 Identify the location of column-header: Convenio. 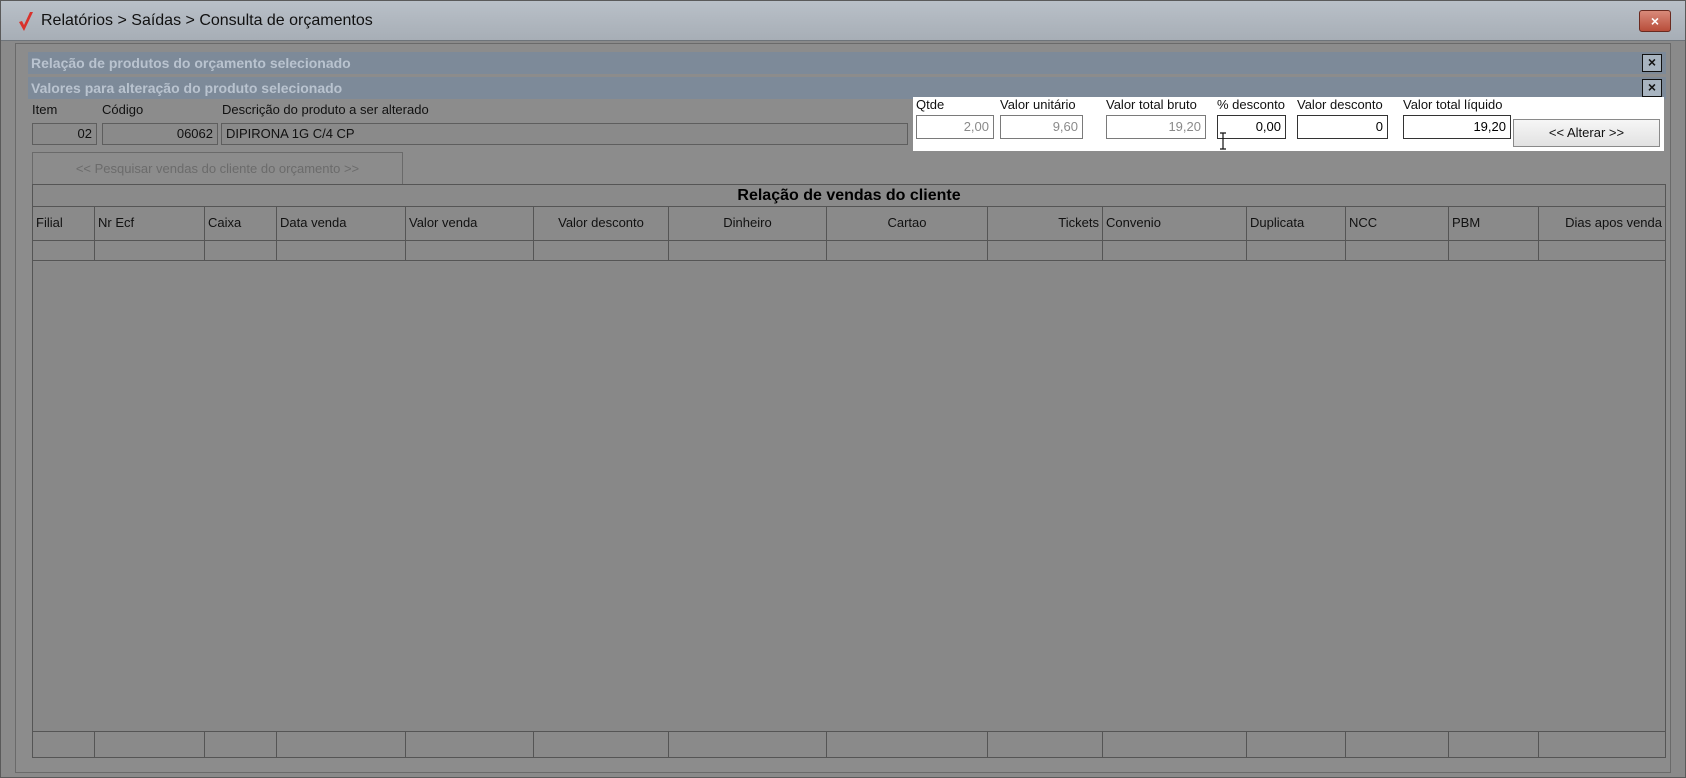
(1175, 223).